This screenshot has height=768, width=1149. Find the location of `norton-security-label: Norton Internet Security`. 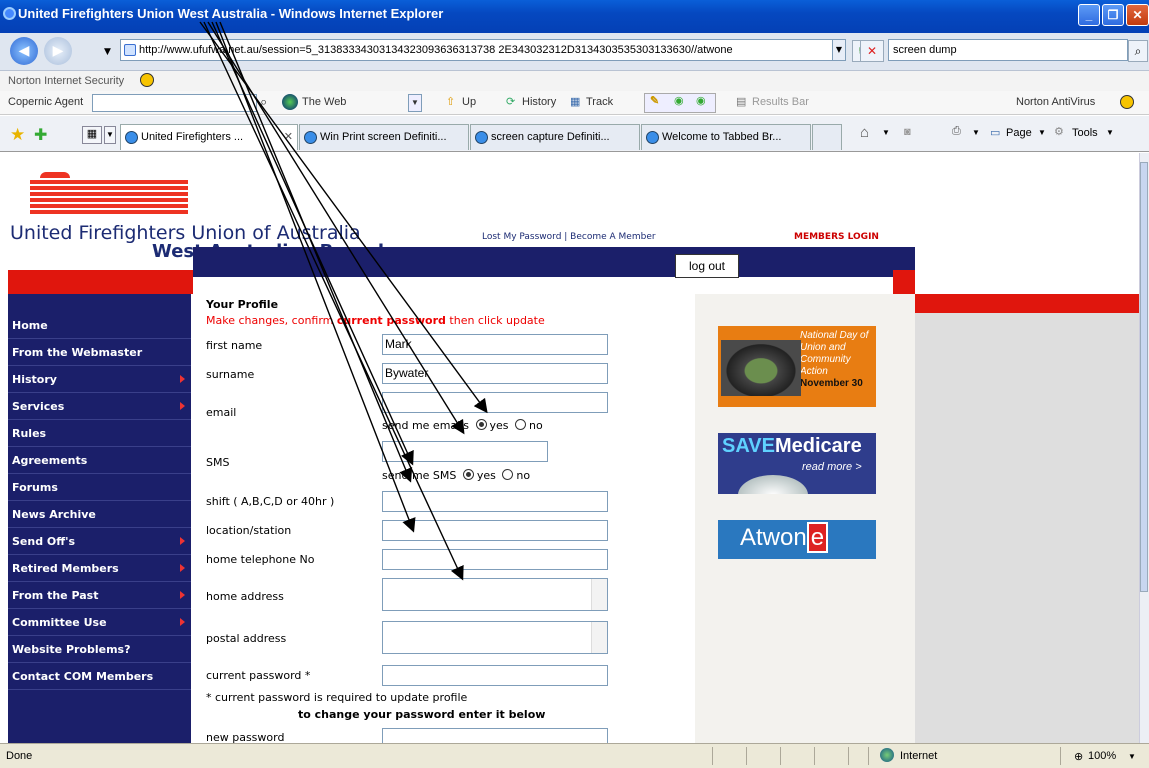

norton-security-label: Norton Internet Security is located at coordinates (66, 81).